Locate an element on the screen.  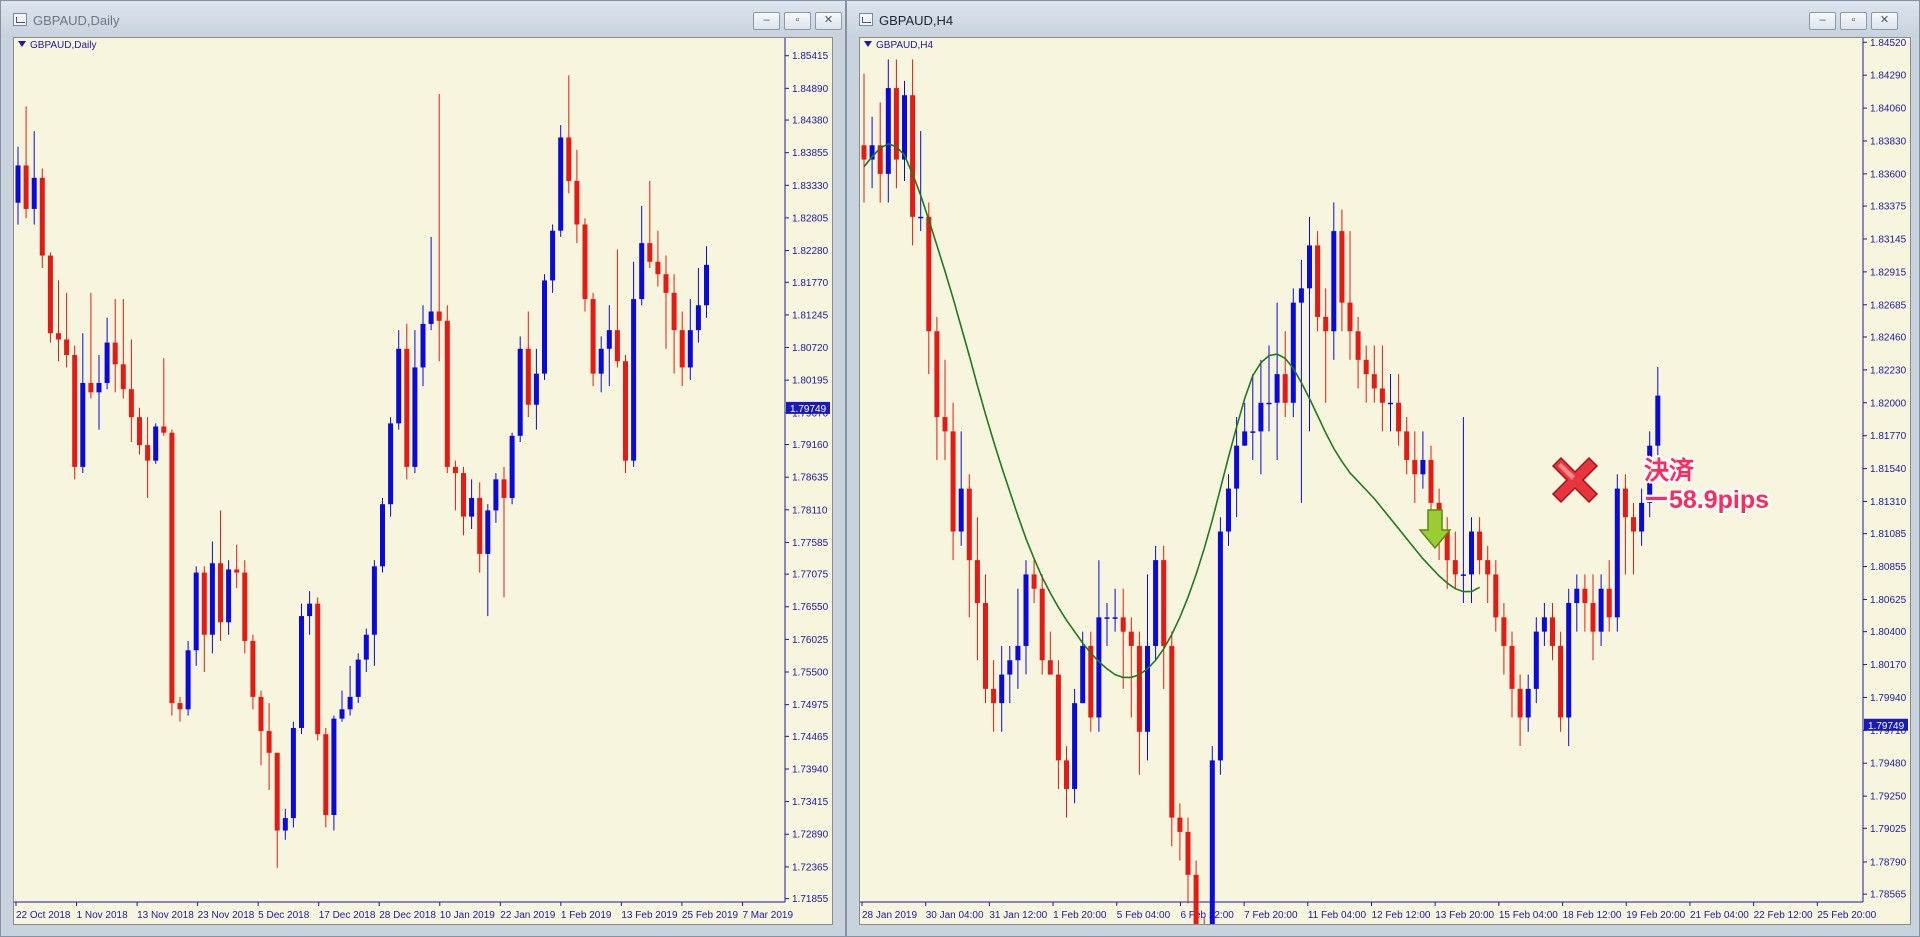
time-tick-label: 13 Feb 20:00 is located at coordinates (1464, 915).